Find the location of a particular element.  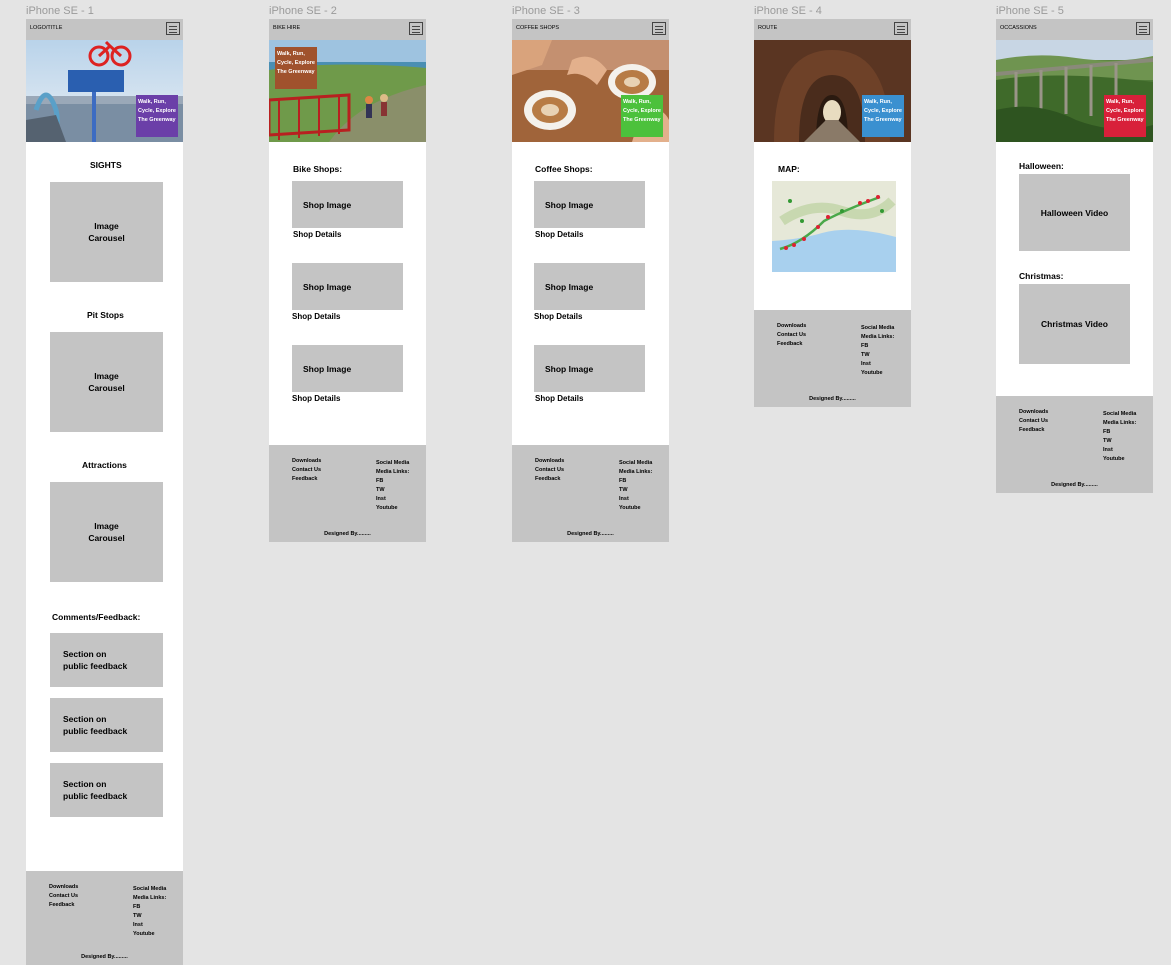

section-heading-attractions: Attractions is located at coordinates (104, 465).